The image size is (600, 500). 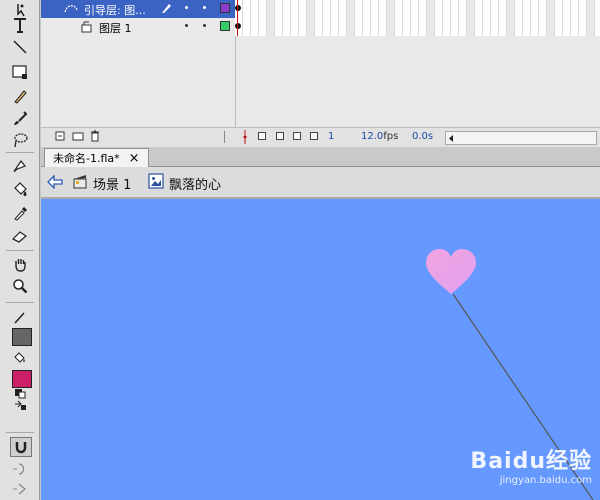 What do you see at coordinates (521, 138) in the screenshot?
I see `timeline-scrollbar` at bounding box center [521, 138].